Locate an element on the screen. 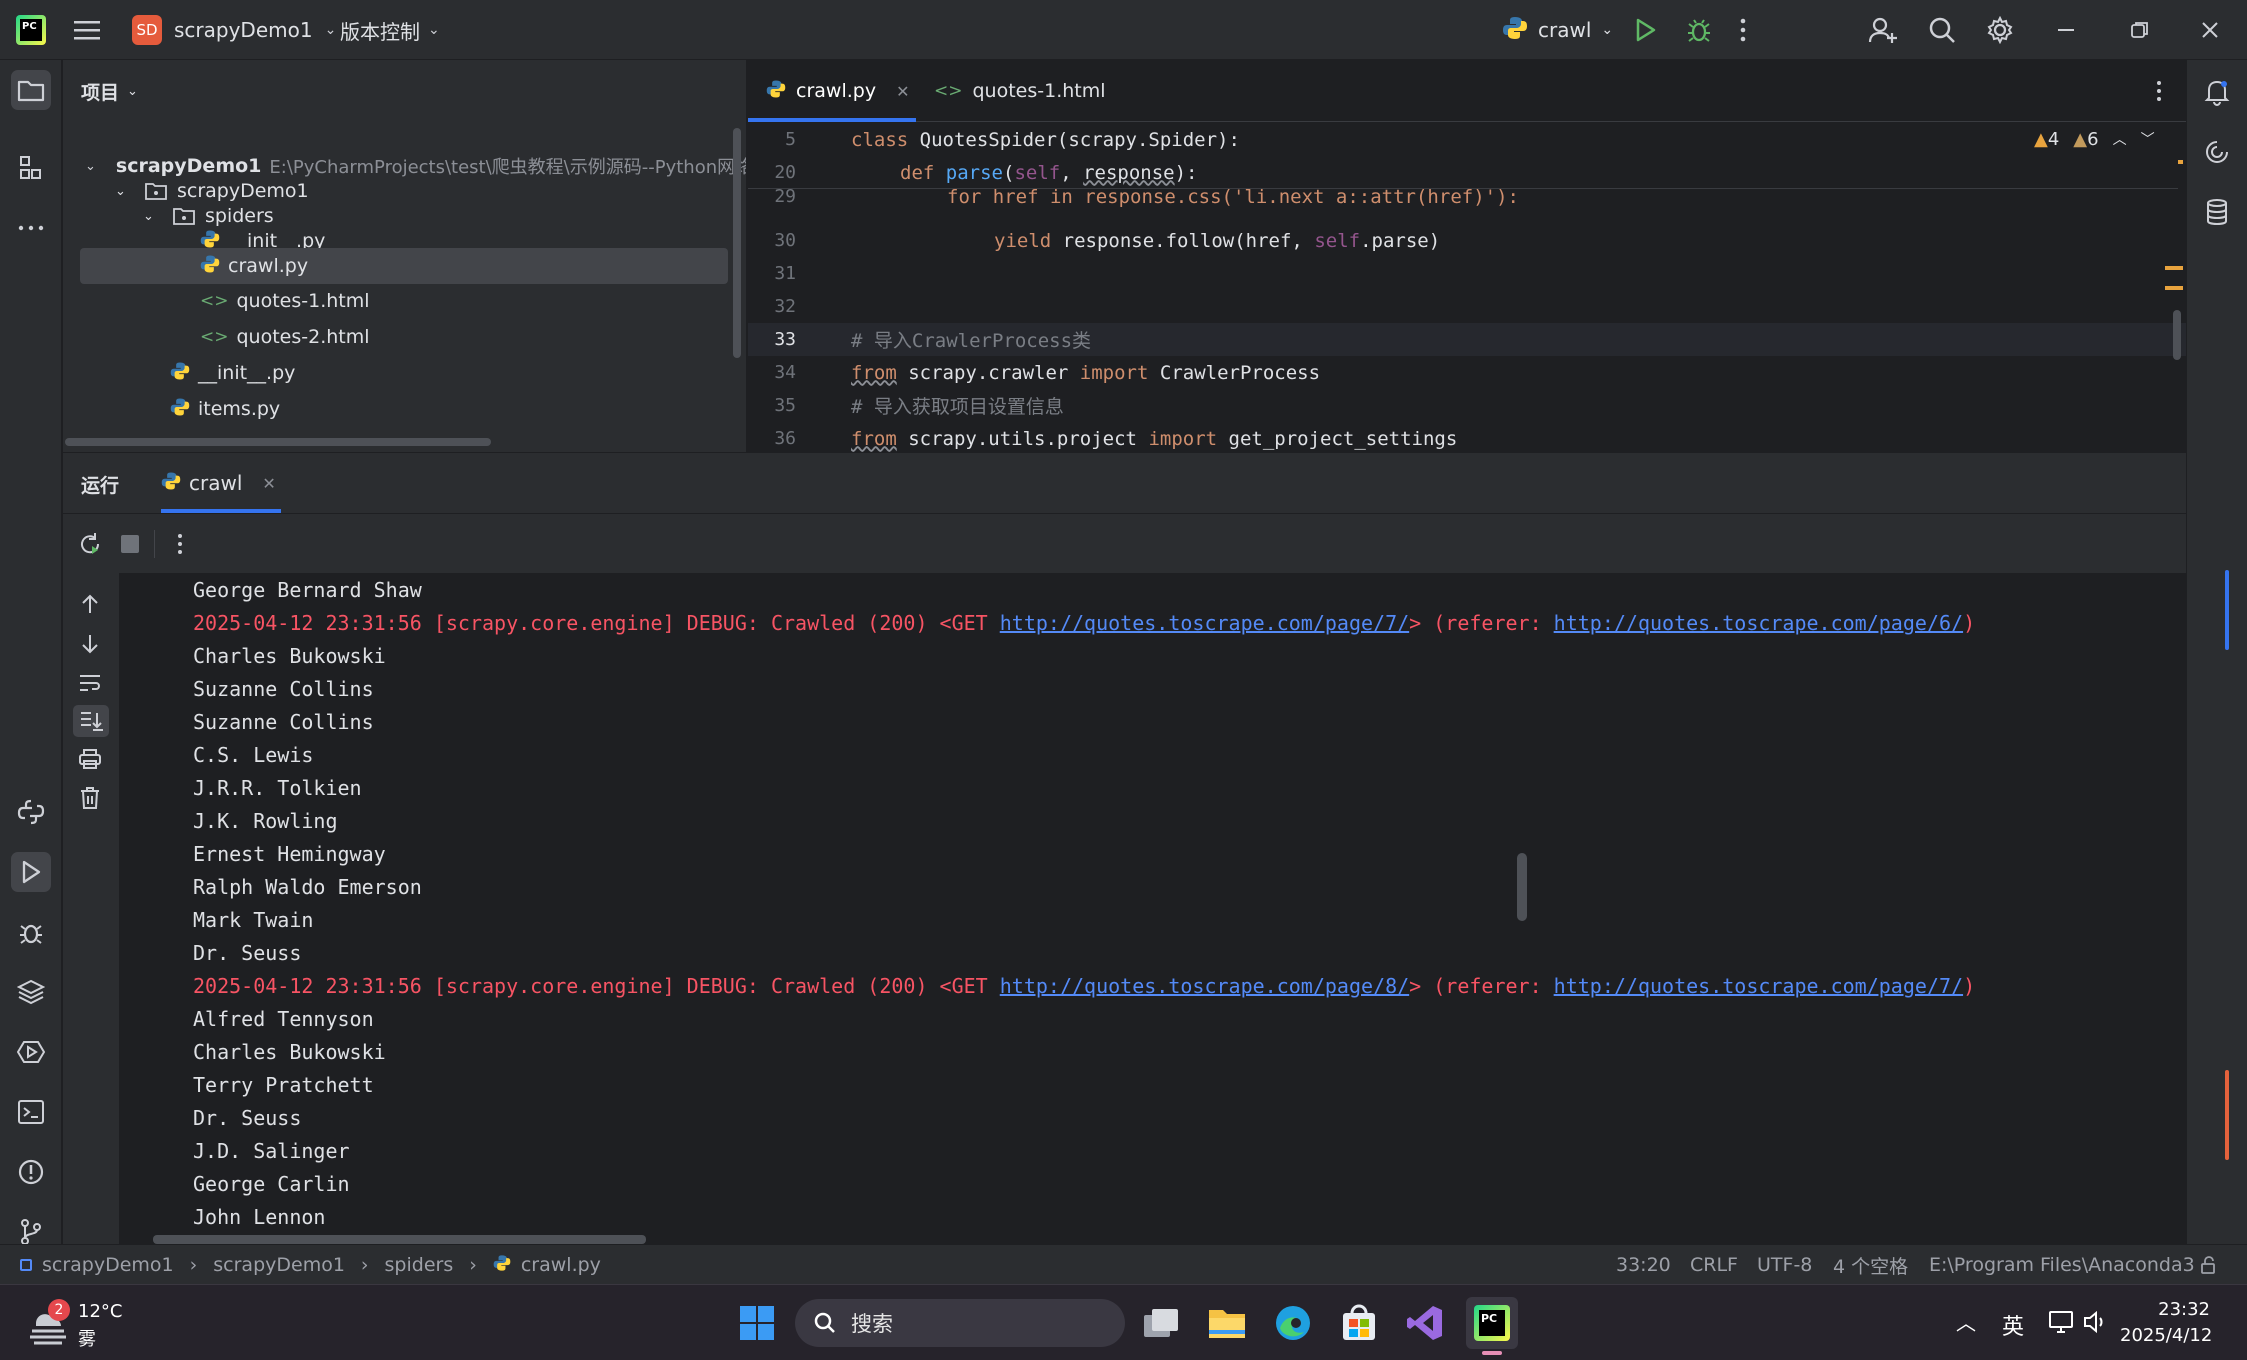 The width and height of the screenshot is (2247, 1360). scroll-to-end-button is located at coordinates (91, 721).